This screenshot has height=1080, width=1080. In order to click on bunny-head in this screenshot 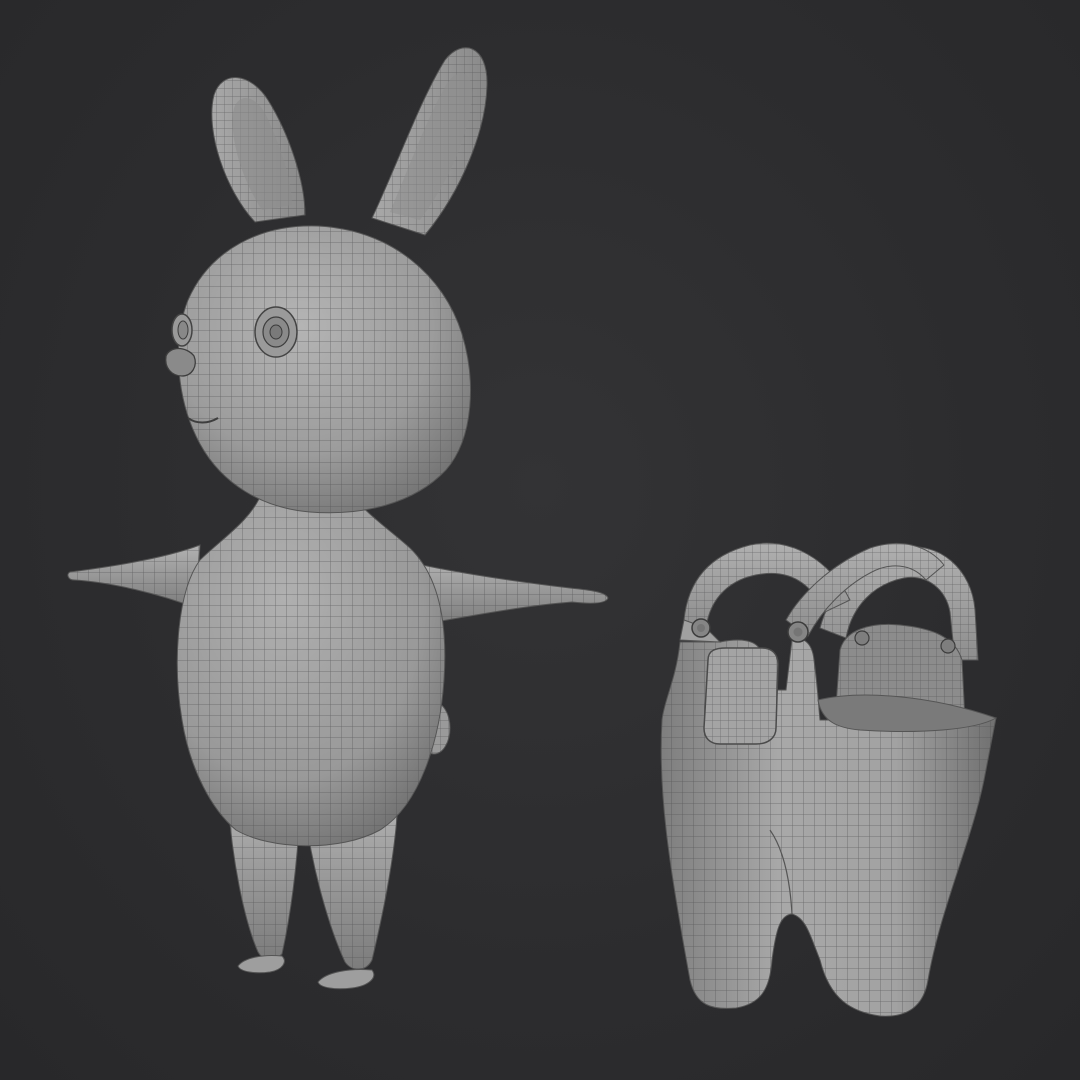, I will do `click(324, 369)`.